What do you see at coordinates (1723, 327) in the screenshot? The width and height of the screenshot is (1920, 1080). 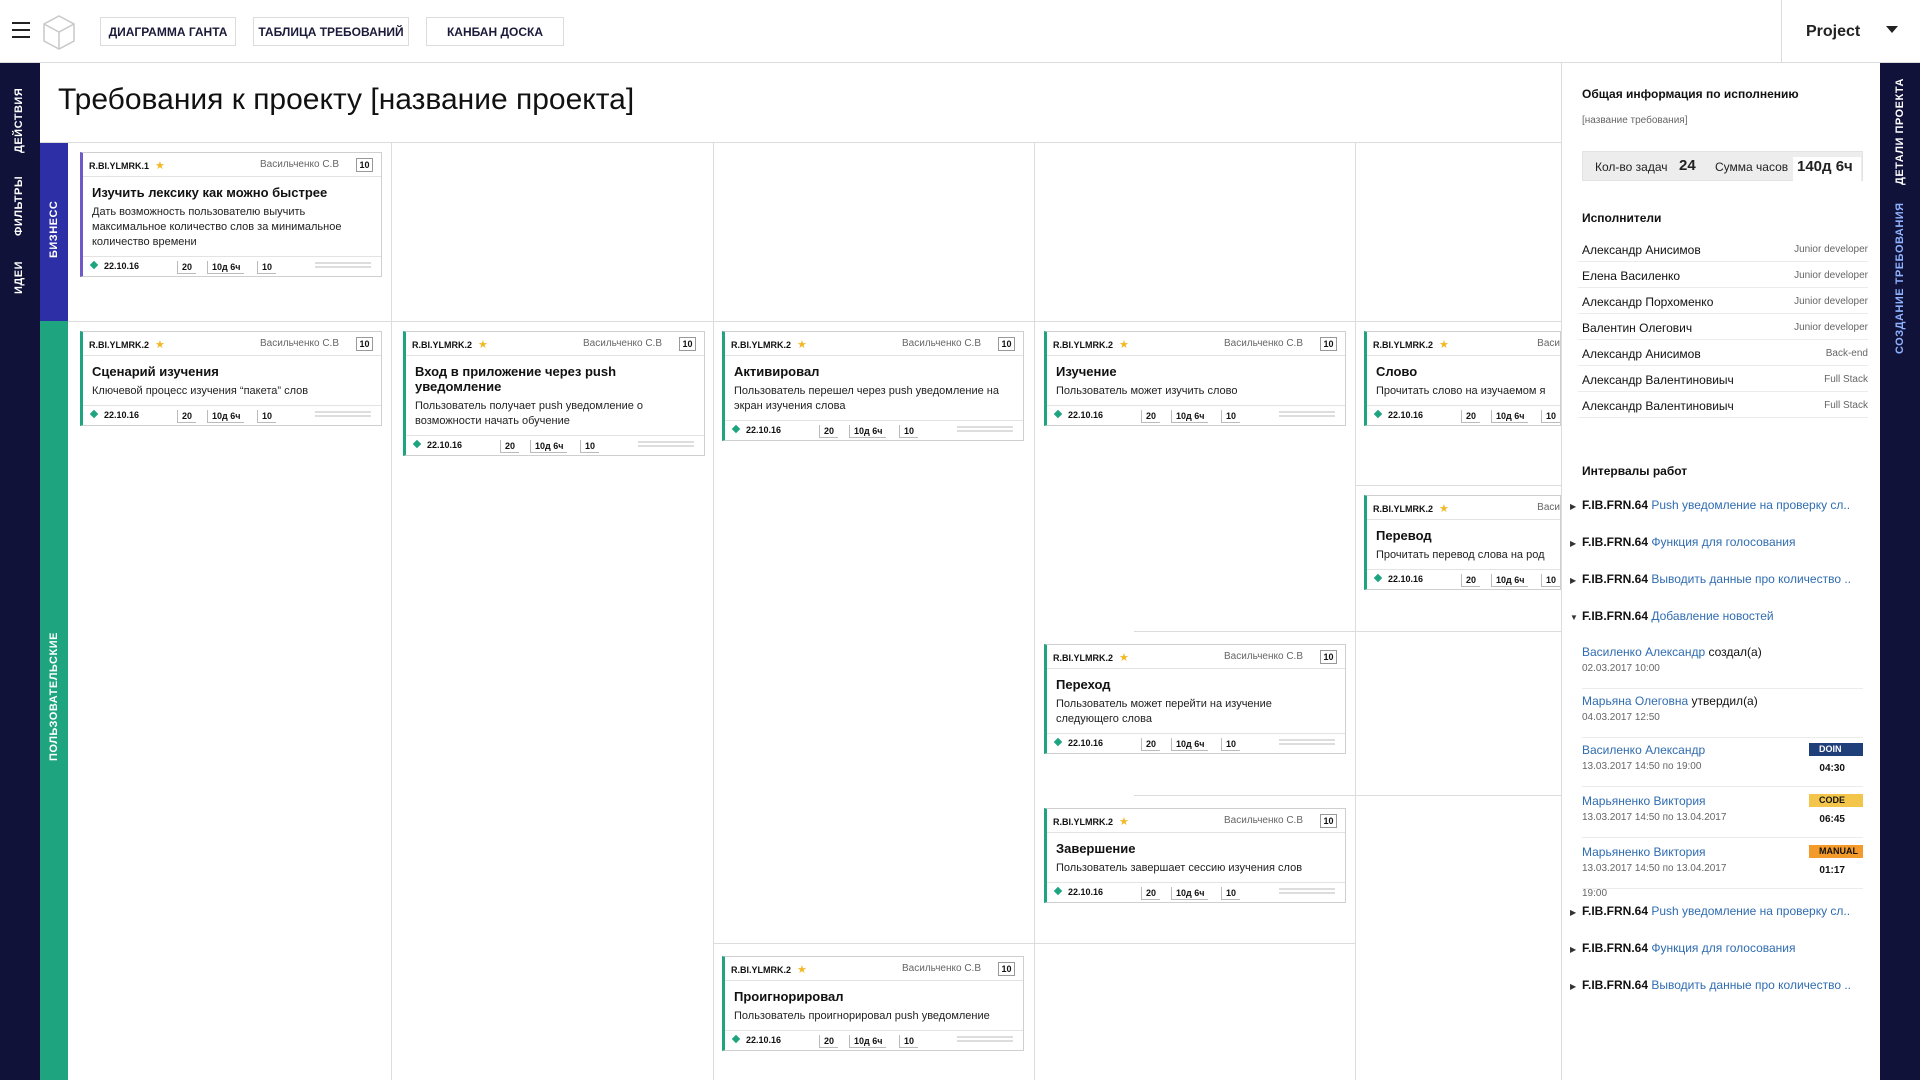 I see `performer-row: Валентин Олегович Junior developer` at bounding box center [1723, 327].